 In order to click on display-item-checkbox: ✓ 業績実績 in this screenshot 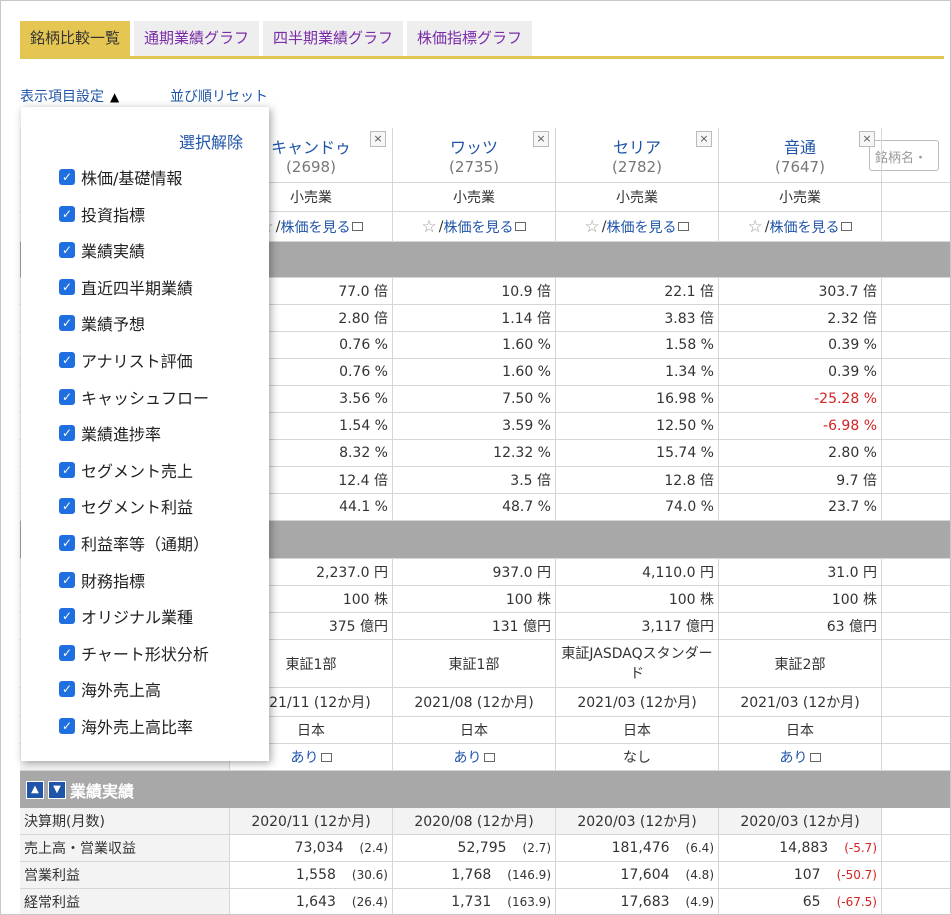, I will do `click(102, 250)`.